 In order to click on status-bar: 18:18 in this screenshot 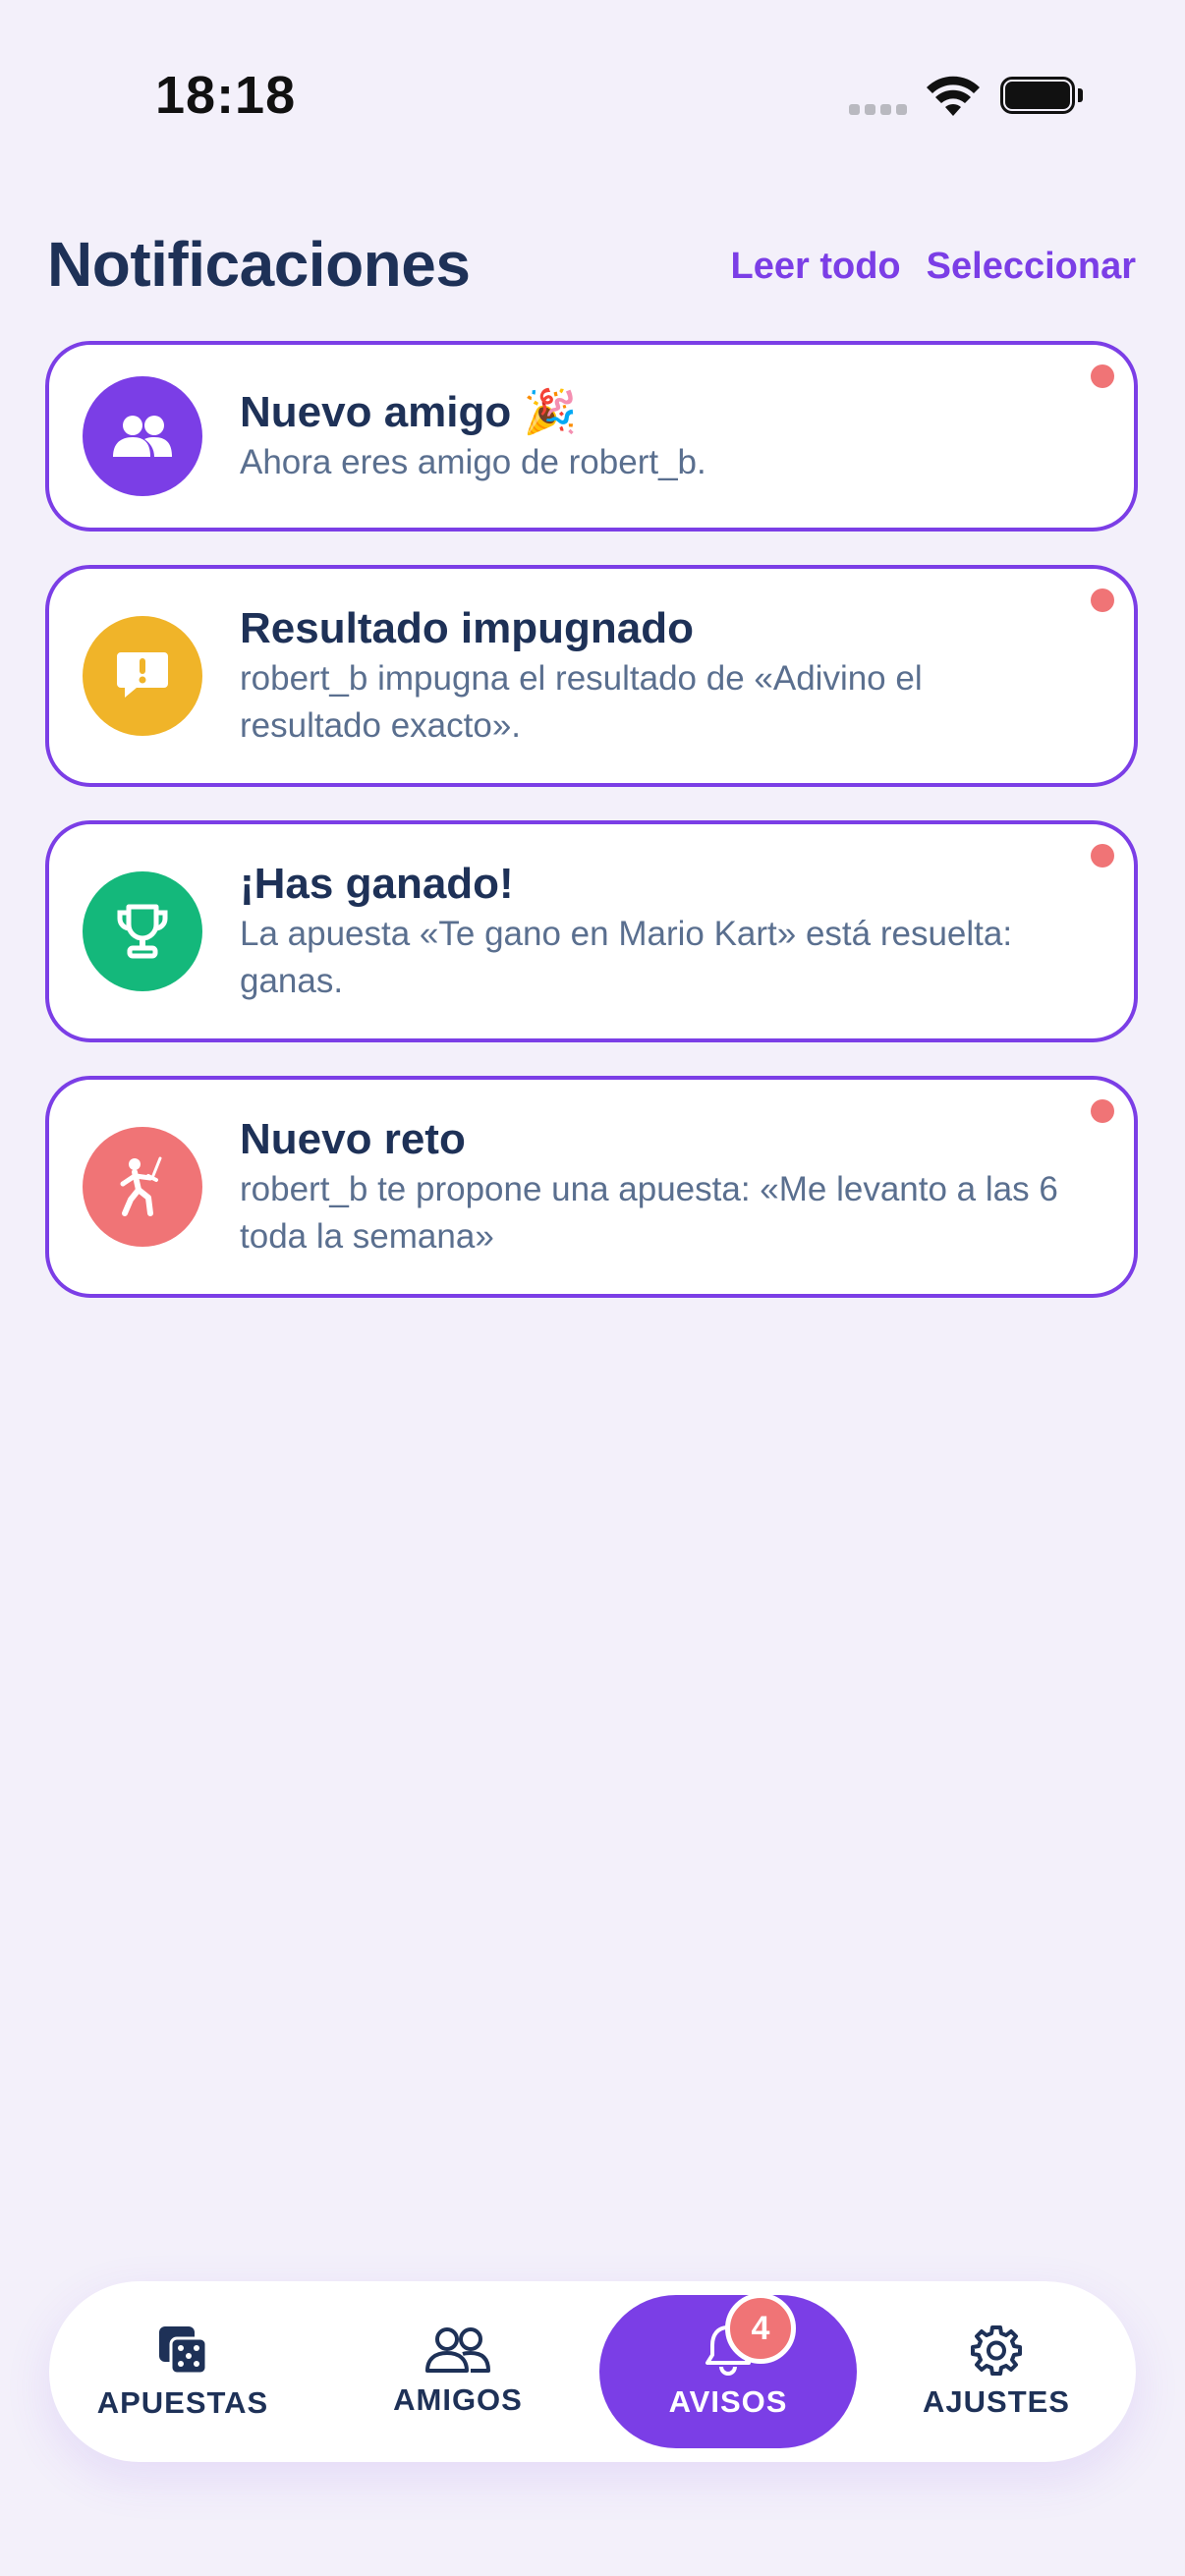, I will do `click(592, 93)`.